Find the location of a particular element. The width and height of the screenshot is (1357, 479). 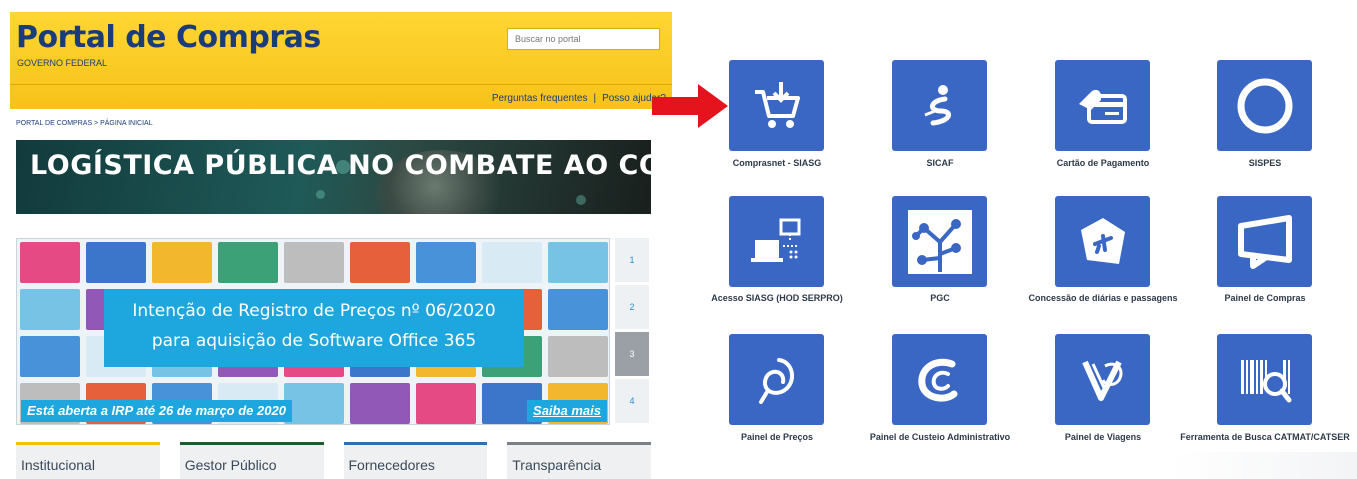

airplane-ticket-icon is located at coordinates (1102, 240).